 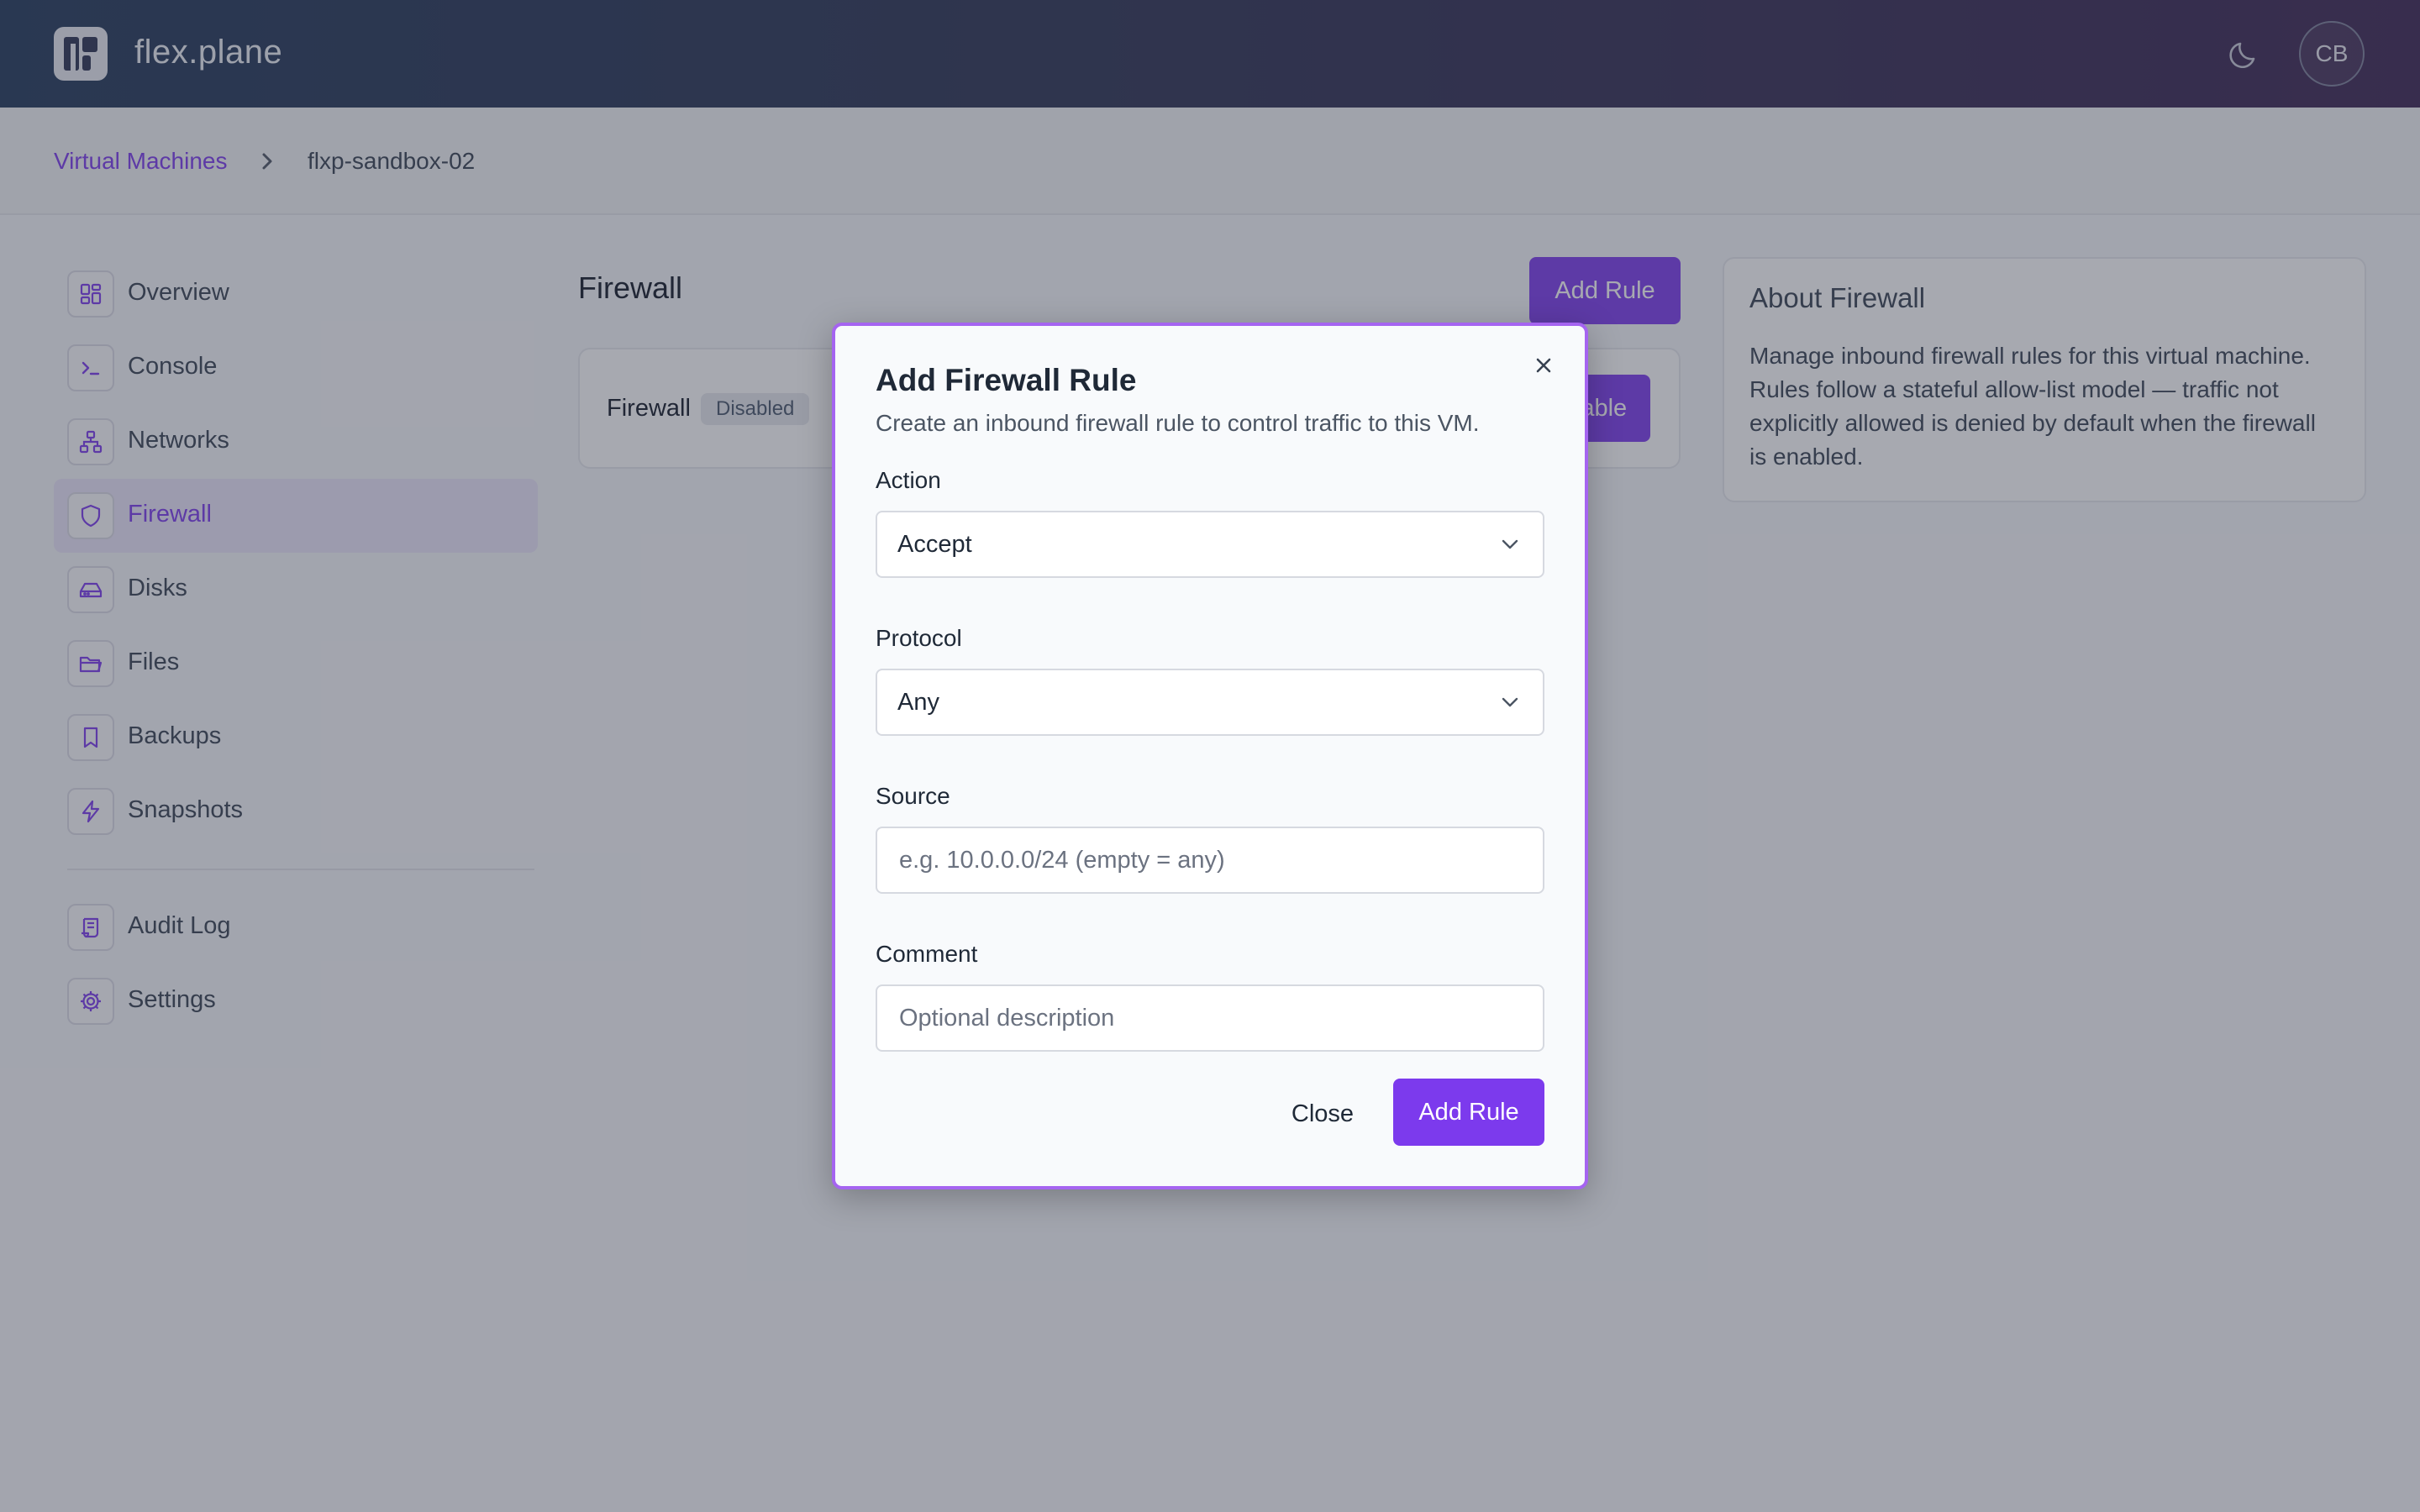 I want to click on action-select-value: Accept, so click(x=934, y=544).